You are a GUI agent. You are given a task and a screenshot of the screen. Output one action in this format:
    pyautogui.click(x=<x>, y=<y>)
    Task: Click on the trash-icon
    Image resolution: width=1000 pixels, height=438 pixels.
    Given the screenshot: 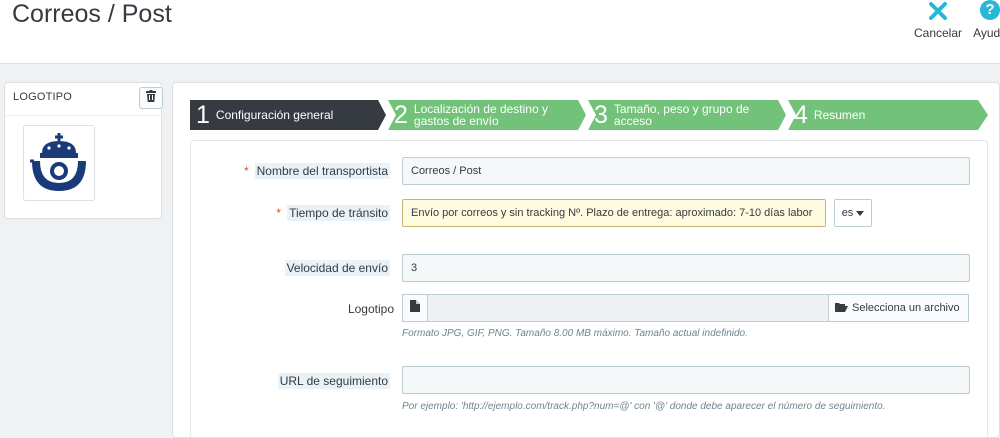 What is the action you would take?
    pyautogui.click(x=151, y=98)
    